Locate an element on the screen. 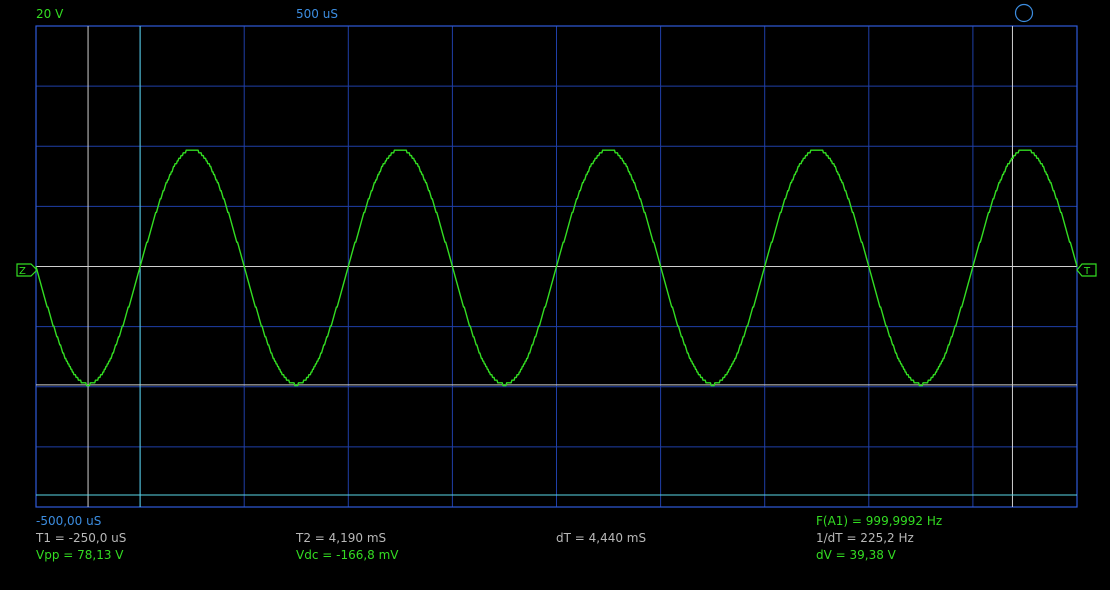 Image resolution: width=1110 pixels, height=590 pixels. trigger-marker: T is located at coordinates (1086, 270).